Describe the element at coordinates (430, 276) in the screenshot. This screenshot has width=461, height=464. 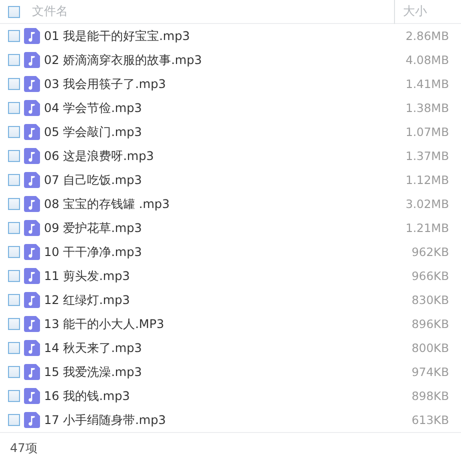
I see `file-size: 966KB` at that location.